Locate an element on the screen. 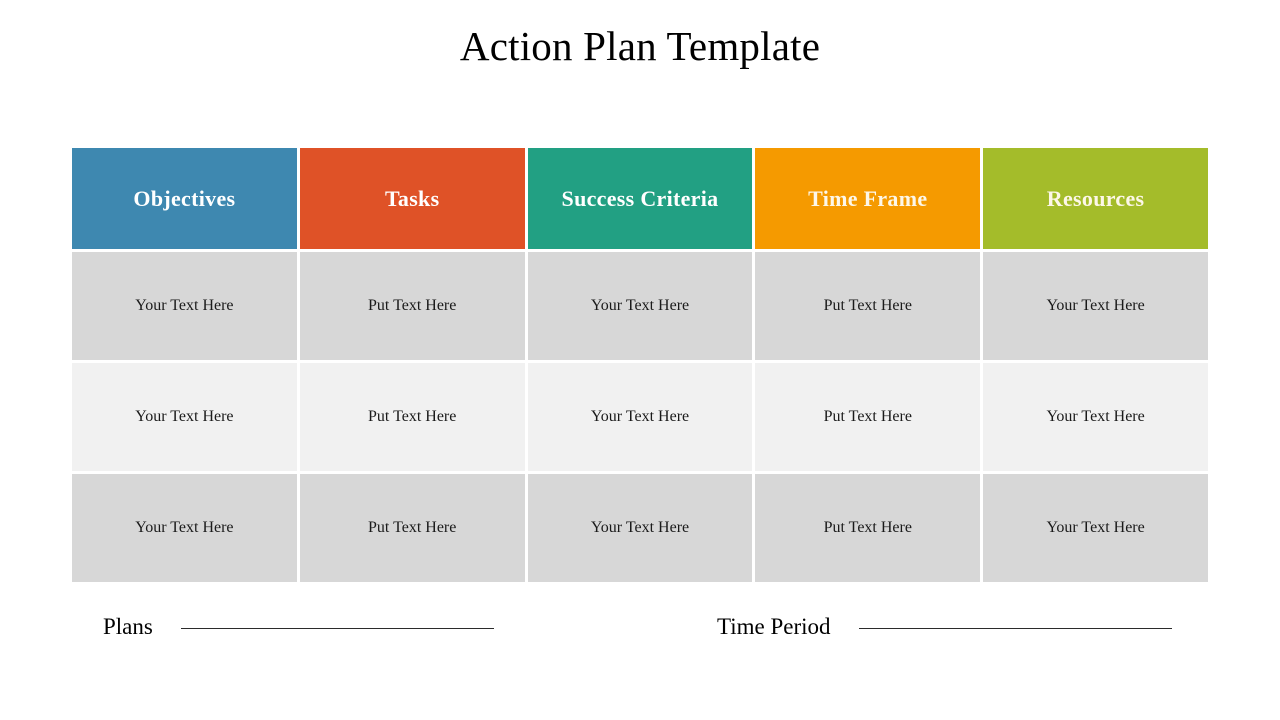 The width and height of the screenshot is (1280, 720). field-time-period: Time Period is located at coordinates (944, 627).